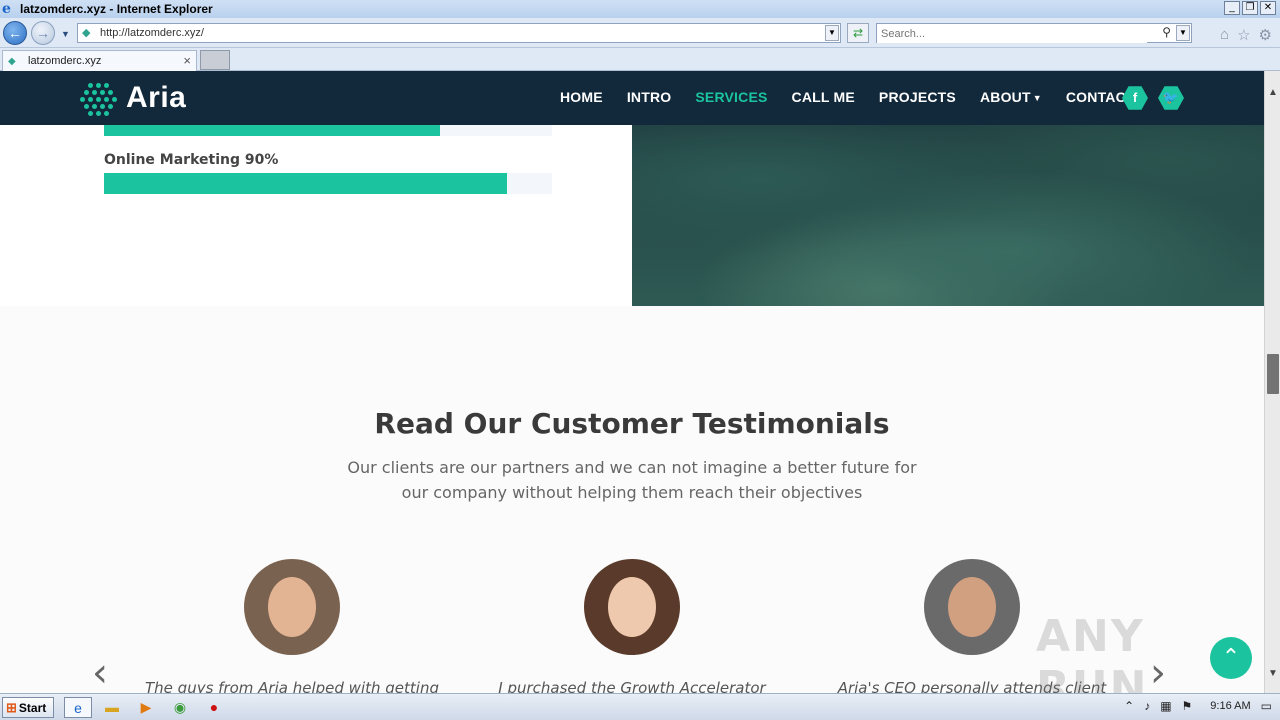 The image size is (1280, 720). Describe the element at coordinates (65, 34) in the screenshot. I see `history-dropdown-icon: ▼` at that location.